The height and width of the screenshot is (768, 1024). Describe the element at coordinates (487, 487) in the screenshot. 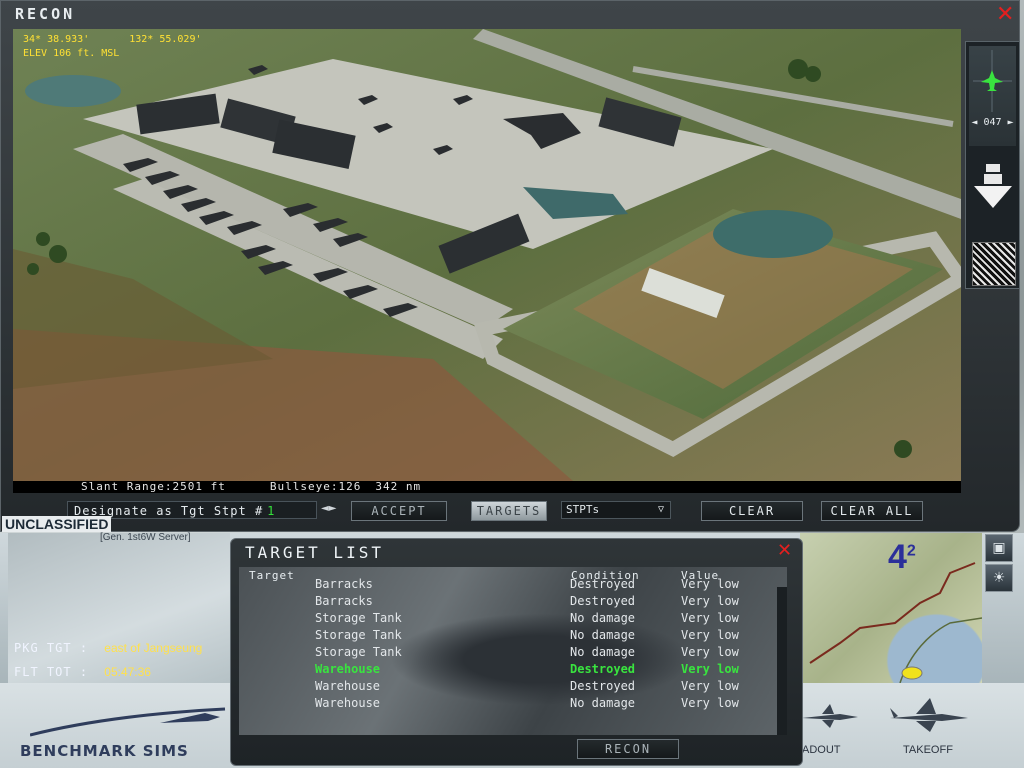

I see `status-bar: Slant Range:2501 ft Bullseye:126 342 nm` at that location.